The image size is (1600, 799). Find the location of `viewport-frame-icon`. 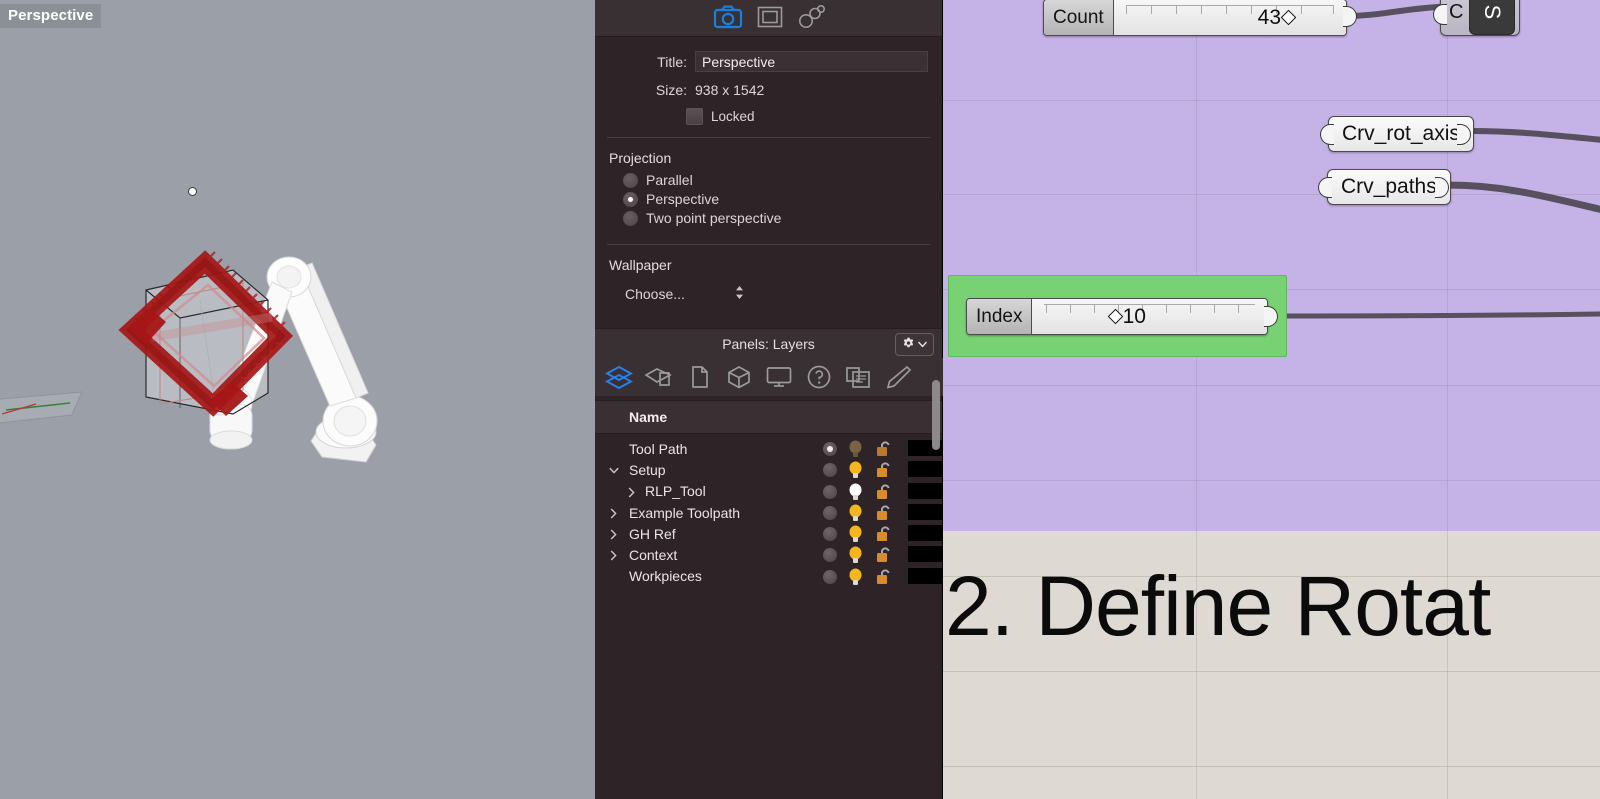

viewport-frame-icon is located at coordinates (770, 18).